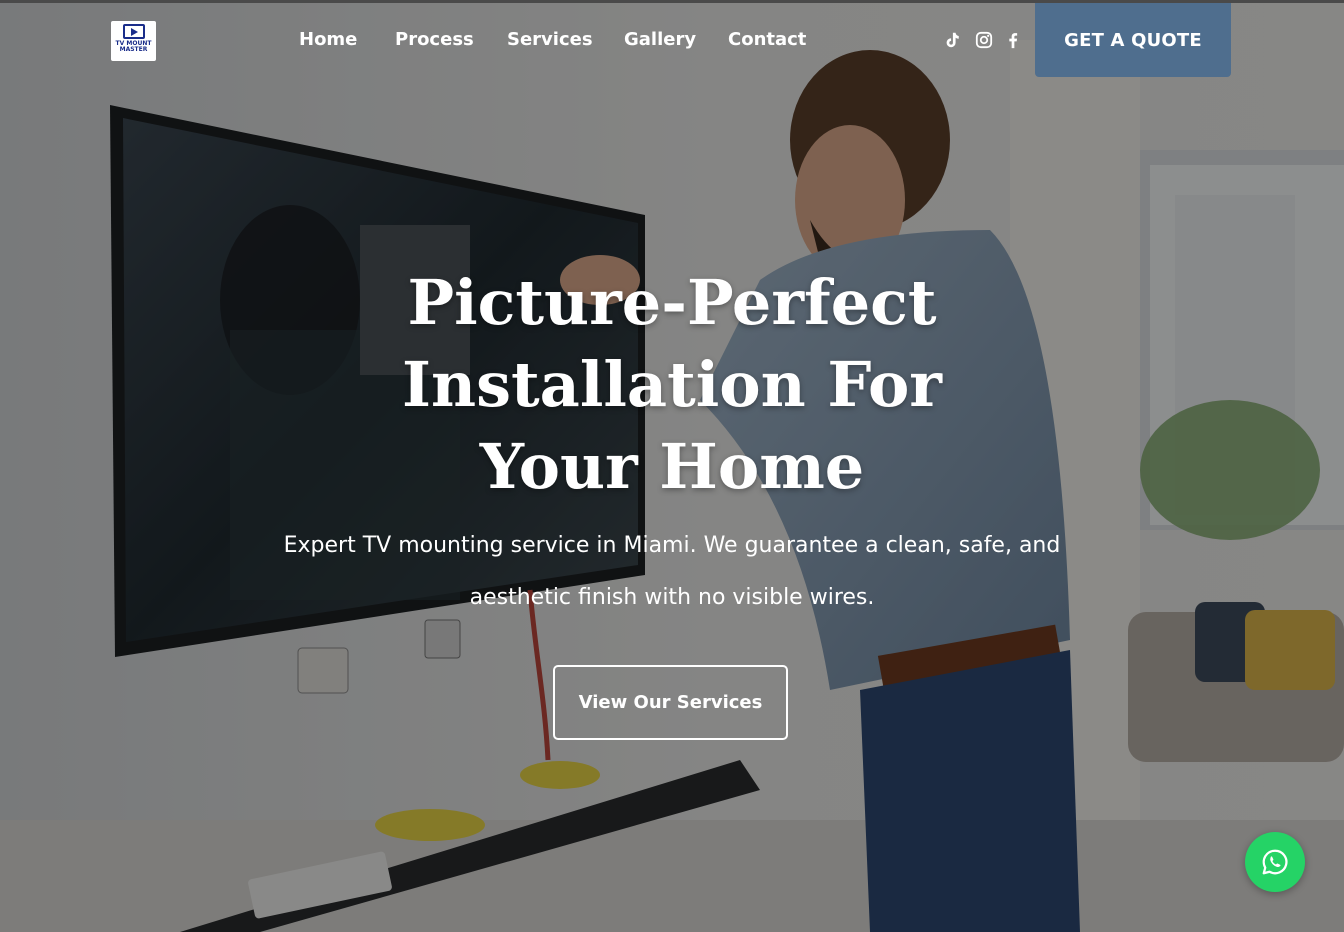  What do you see at coordinates (1133, 40) in the screenshot?
I see `get-a-quote-button: GET A QUOTE` at bounding box center [1133, 40].